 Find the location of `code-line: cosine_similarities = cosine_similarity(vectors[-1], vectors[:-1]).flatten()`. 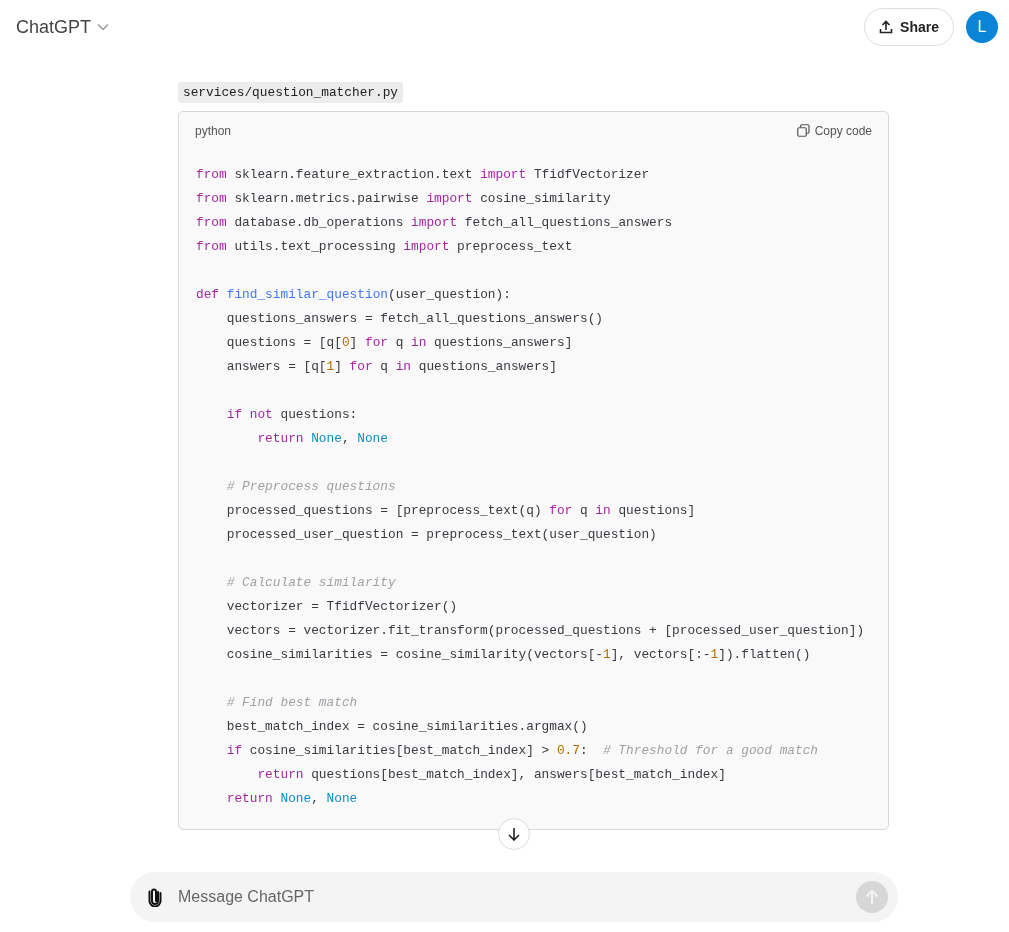

code-line: cosine_similarities = cosine_similarity(vectors[-1], vectors[:-1]).flatten() is located at coordinates (518, 655).